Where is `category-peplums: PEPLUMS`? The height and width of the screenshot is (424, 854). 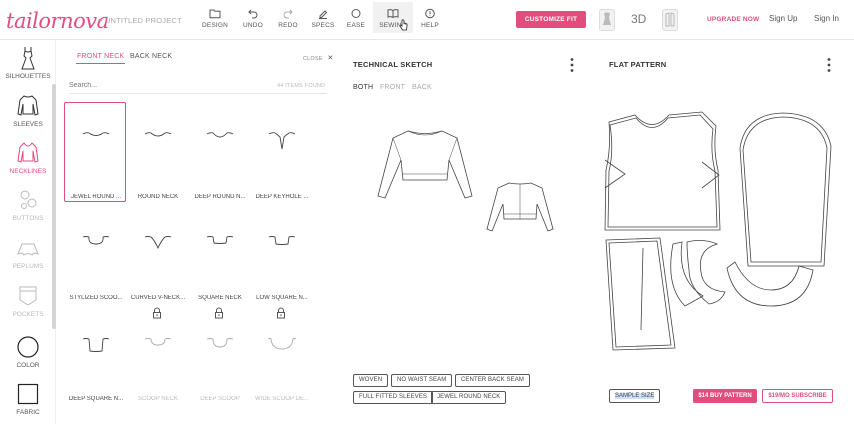 category-peplums: PEPLUMS is located at coordinates (28, 254).